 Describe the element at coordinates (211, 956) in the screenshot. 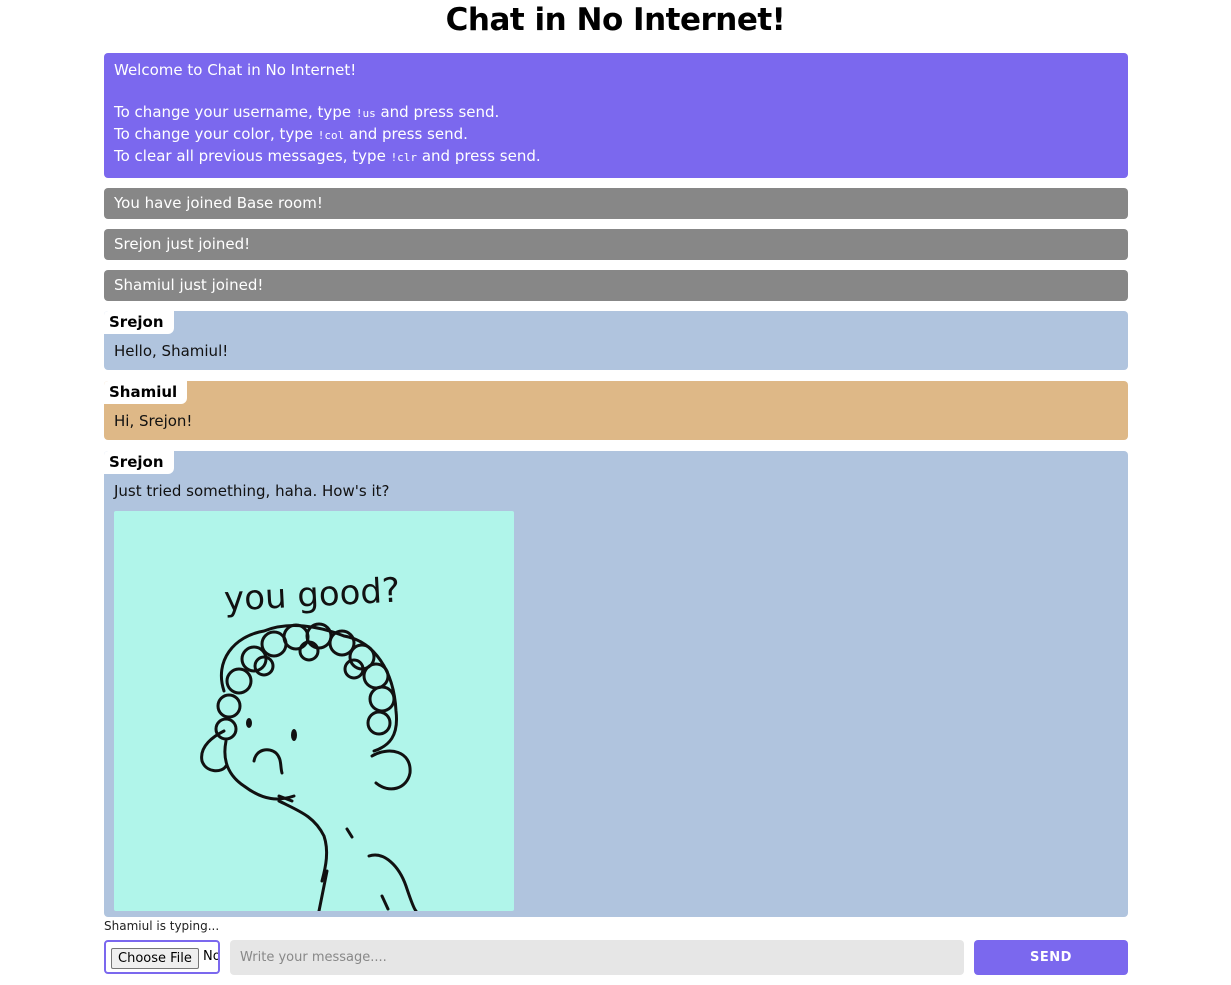

I see `file-status: No file chosen` at that location.